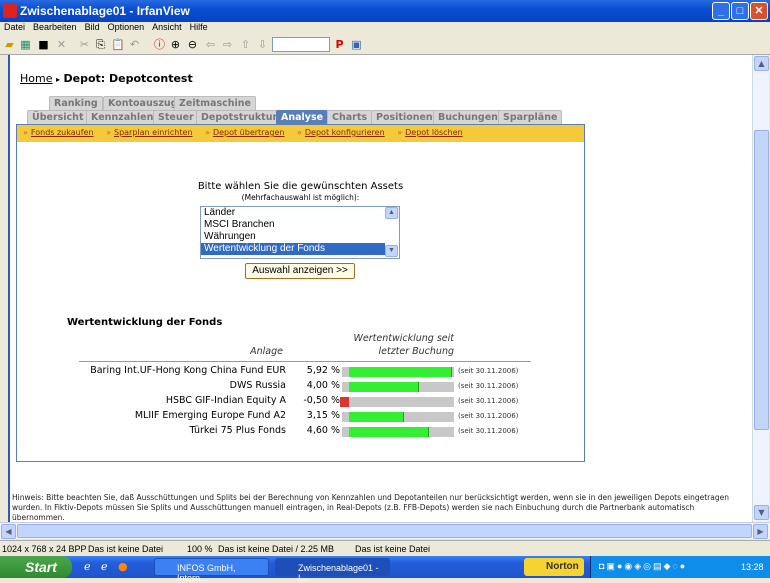  I want to click on col-perf-header-2: letzter Buchung, so click(416, 351).